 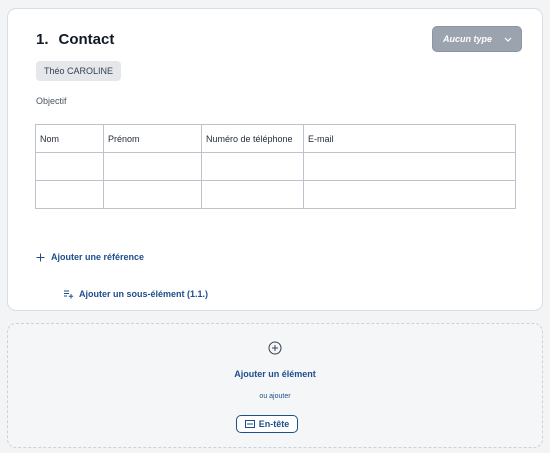 What do you see at coordinates (409, 138) in the screenshot?
I see `column-header-email: E-mail` at bounding box center [409, 138].